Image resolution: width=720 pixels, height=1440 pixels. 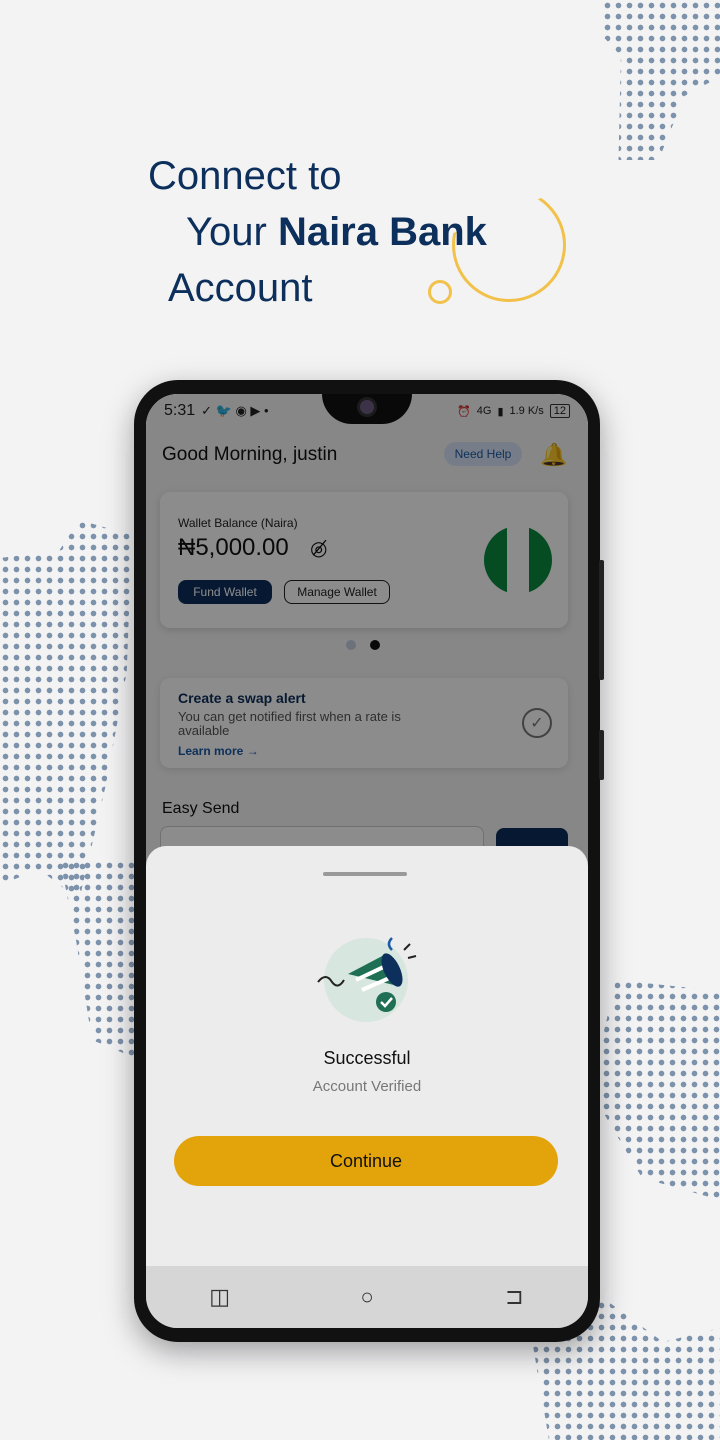 I want to click on headline-line-2: Your Naira Bank, so click(x=336, y=232).